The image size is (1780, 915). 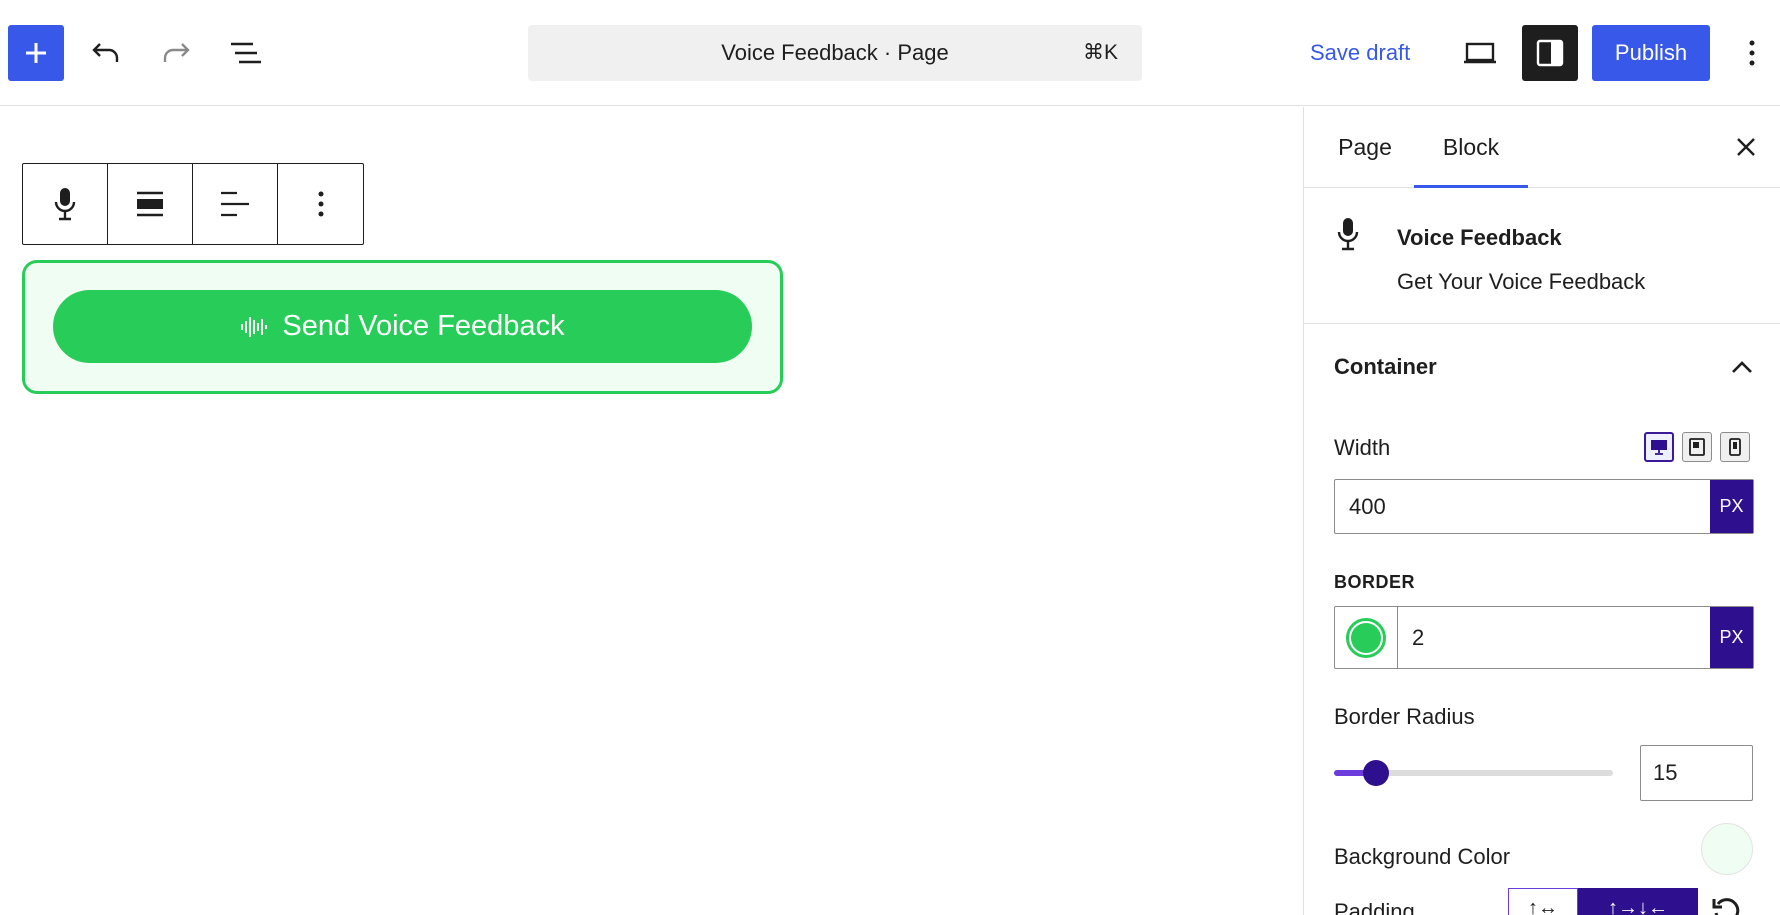 I want to click on command-palette-bar: Voice Feedback · Page ⌘K, so click(x=835, y=53).